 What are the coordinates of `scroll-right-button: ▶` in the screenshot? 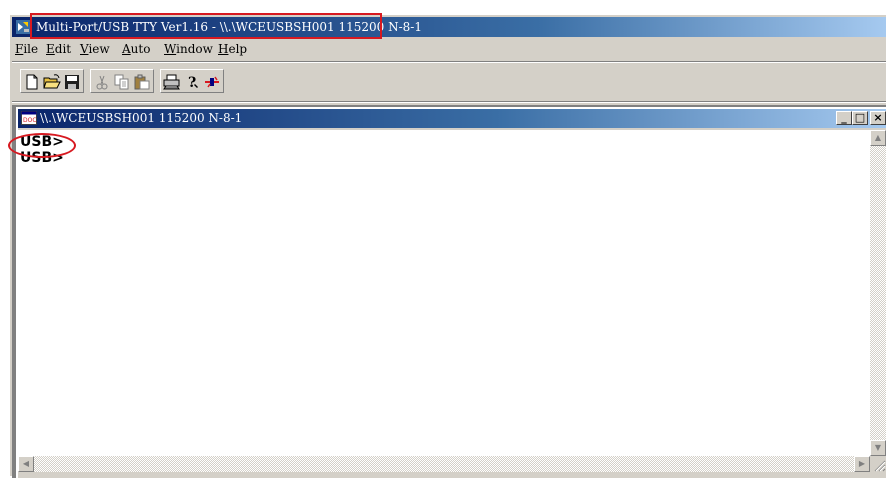 It's located at (862, 464).